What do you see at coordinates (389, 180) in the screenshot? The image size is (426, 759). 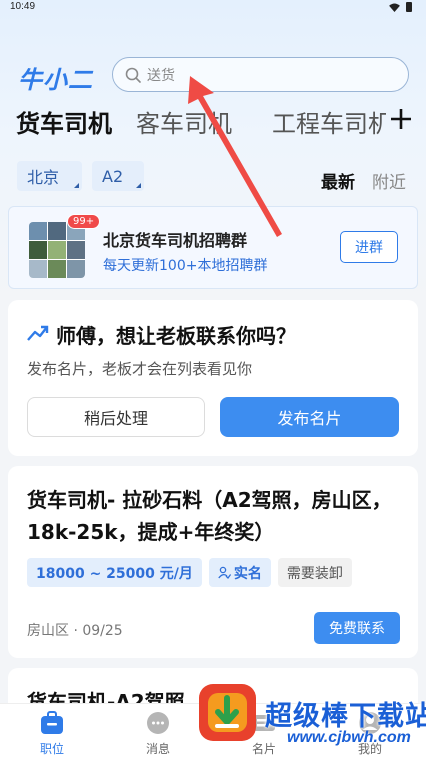 I see `sort-nearby: 附近` at bounding box center [389, 180].